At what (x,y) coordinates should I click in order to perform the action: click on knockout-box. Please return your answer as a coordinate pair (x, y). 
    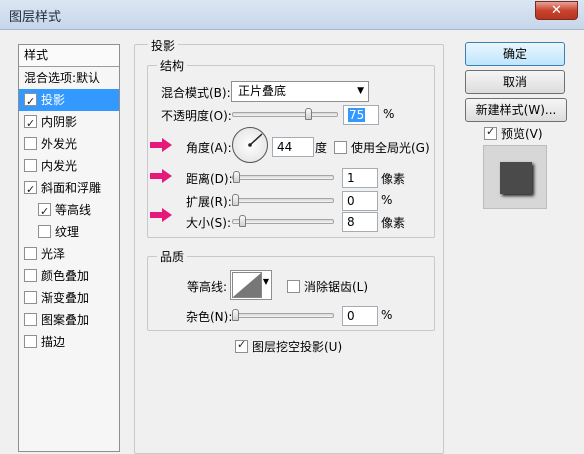
    Looking at the image, I should click on (241, 345).